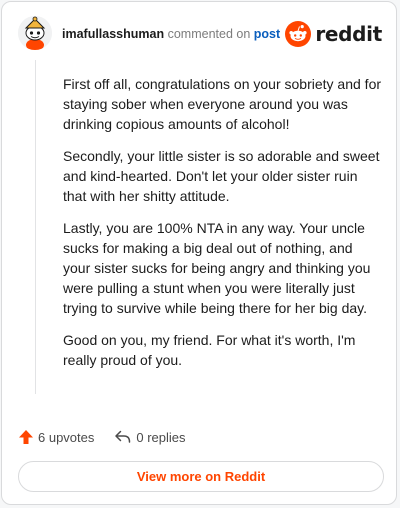  I want to click on comment-actions: 6 upvotes 0 replies, so click(112, 437).